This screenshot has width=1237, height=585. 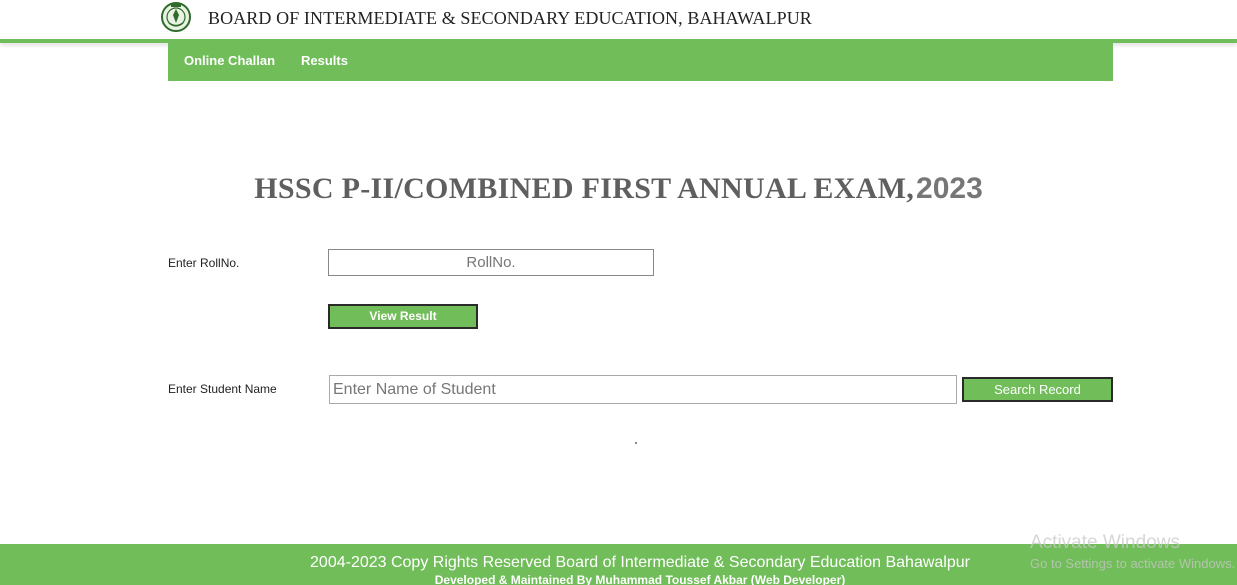 I want to click on roll-number-label: Enter RollNo., so click(x=204, y=263).